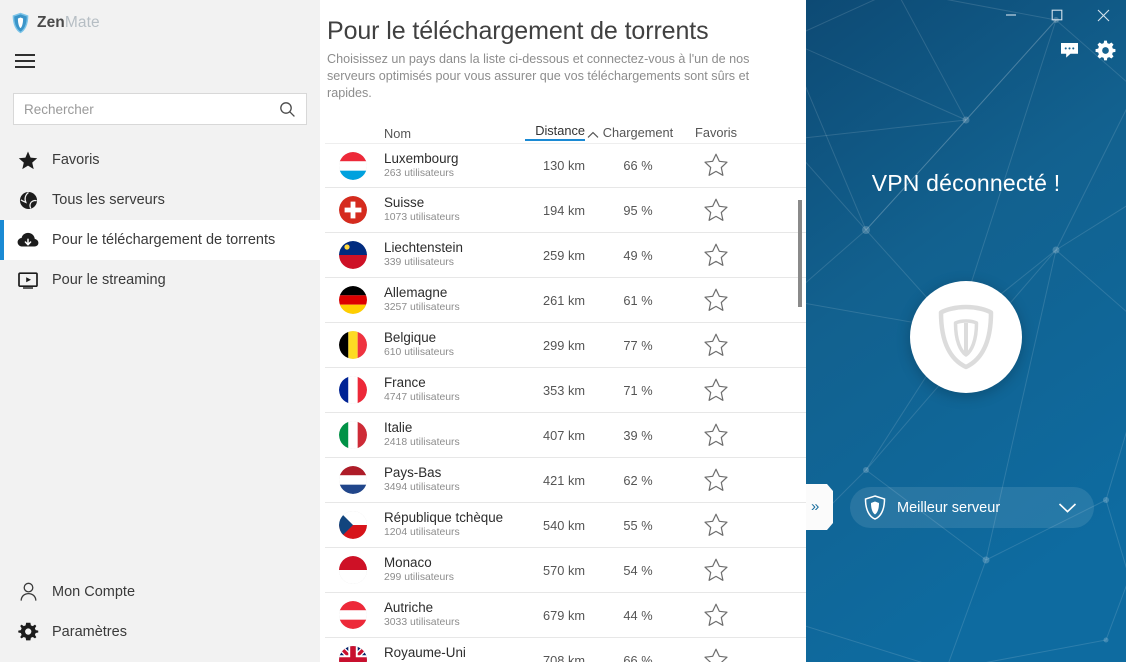 Image resolution: width=1126 pixels, height=662 pixels. I want to click on column-header-distance: Distance, so click(555, 132).